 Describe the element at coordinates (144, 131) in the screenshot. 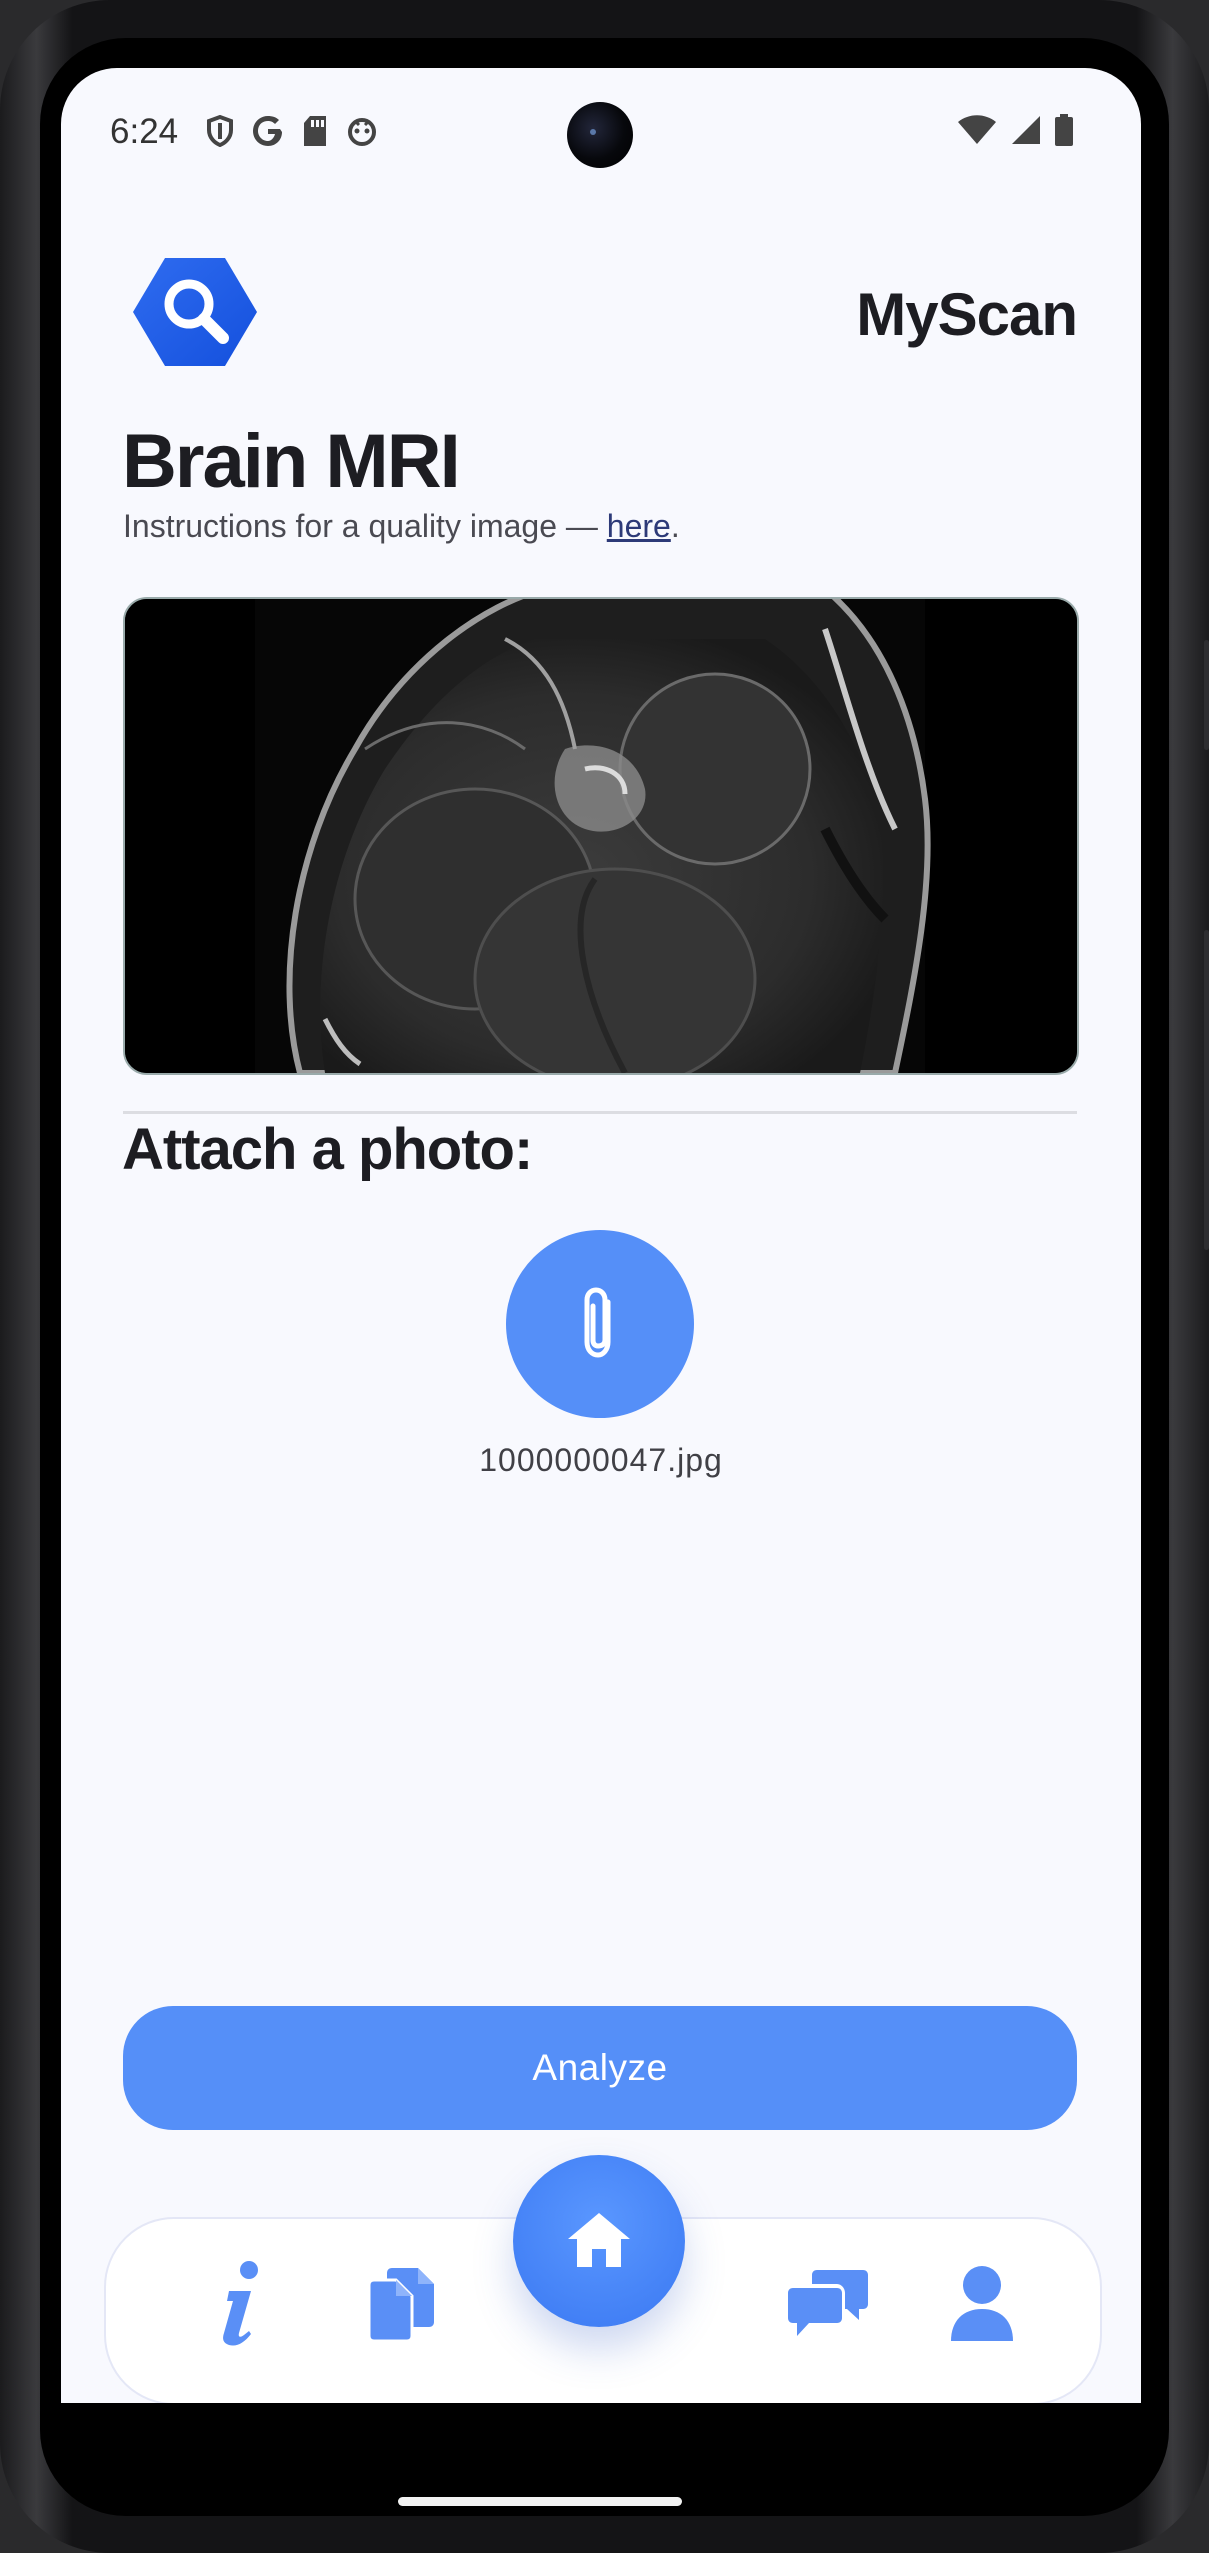

I see `status-time: 6:24` at that location.